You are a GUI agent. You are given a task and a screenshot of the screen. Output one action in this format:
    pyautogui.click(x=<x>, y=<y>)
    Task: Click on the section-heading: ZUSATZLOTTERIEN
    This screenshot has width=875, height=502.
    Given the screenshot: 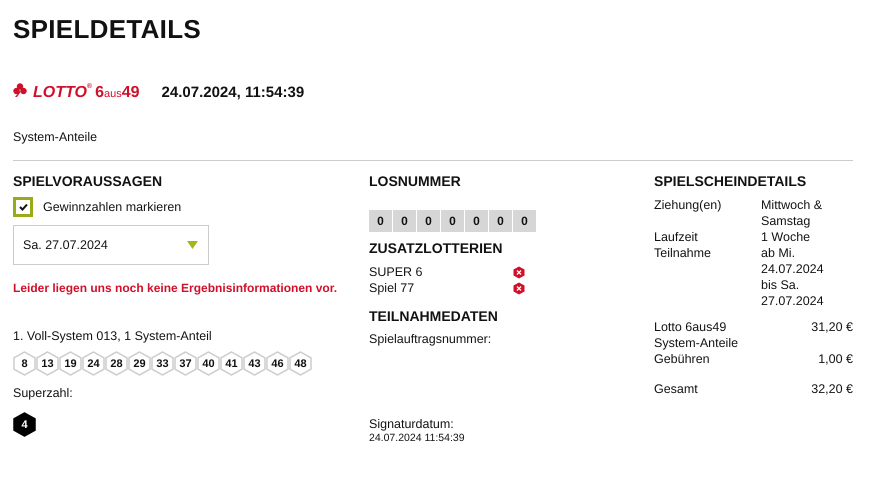 What is the action you would take?
    pyautogui.click(x=436, y=248)
    